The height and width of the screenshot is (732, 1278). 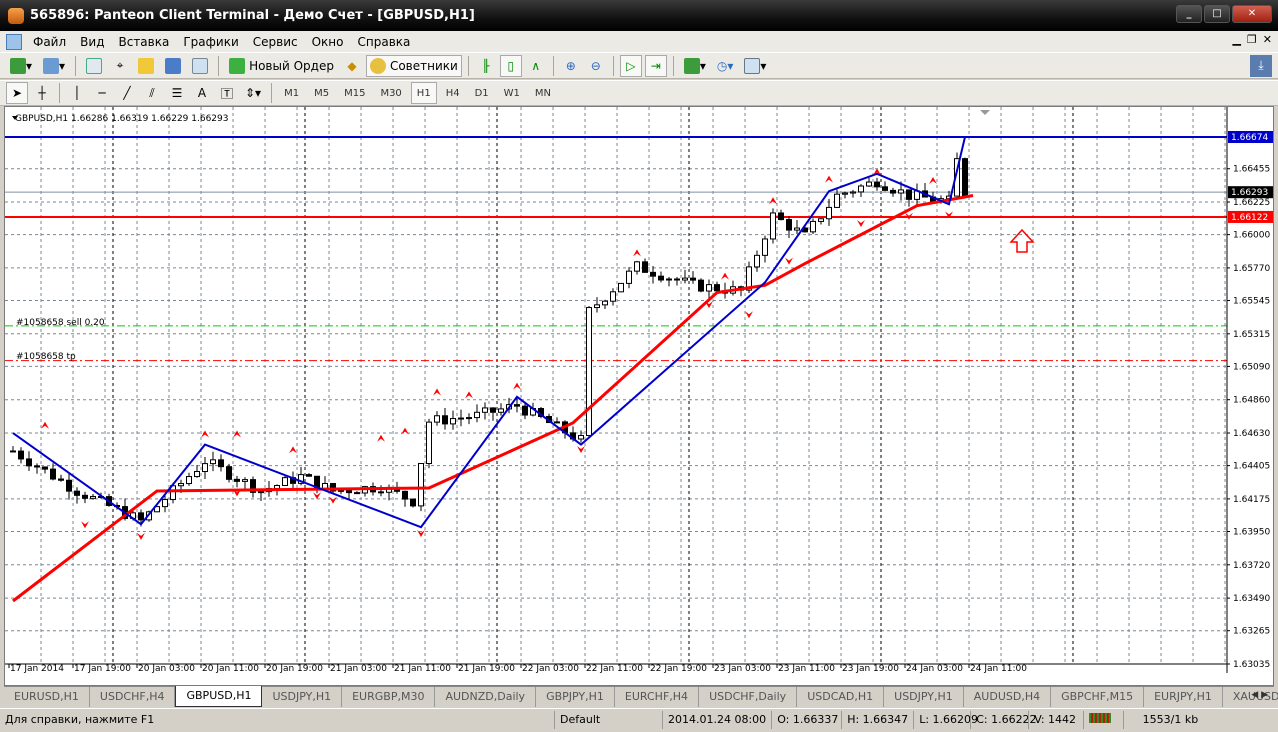 What do you see at coordinates (92, 42) in the screenshot?
I see `menu-view: Вид` at bounding box center [92, 42].